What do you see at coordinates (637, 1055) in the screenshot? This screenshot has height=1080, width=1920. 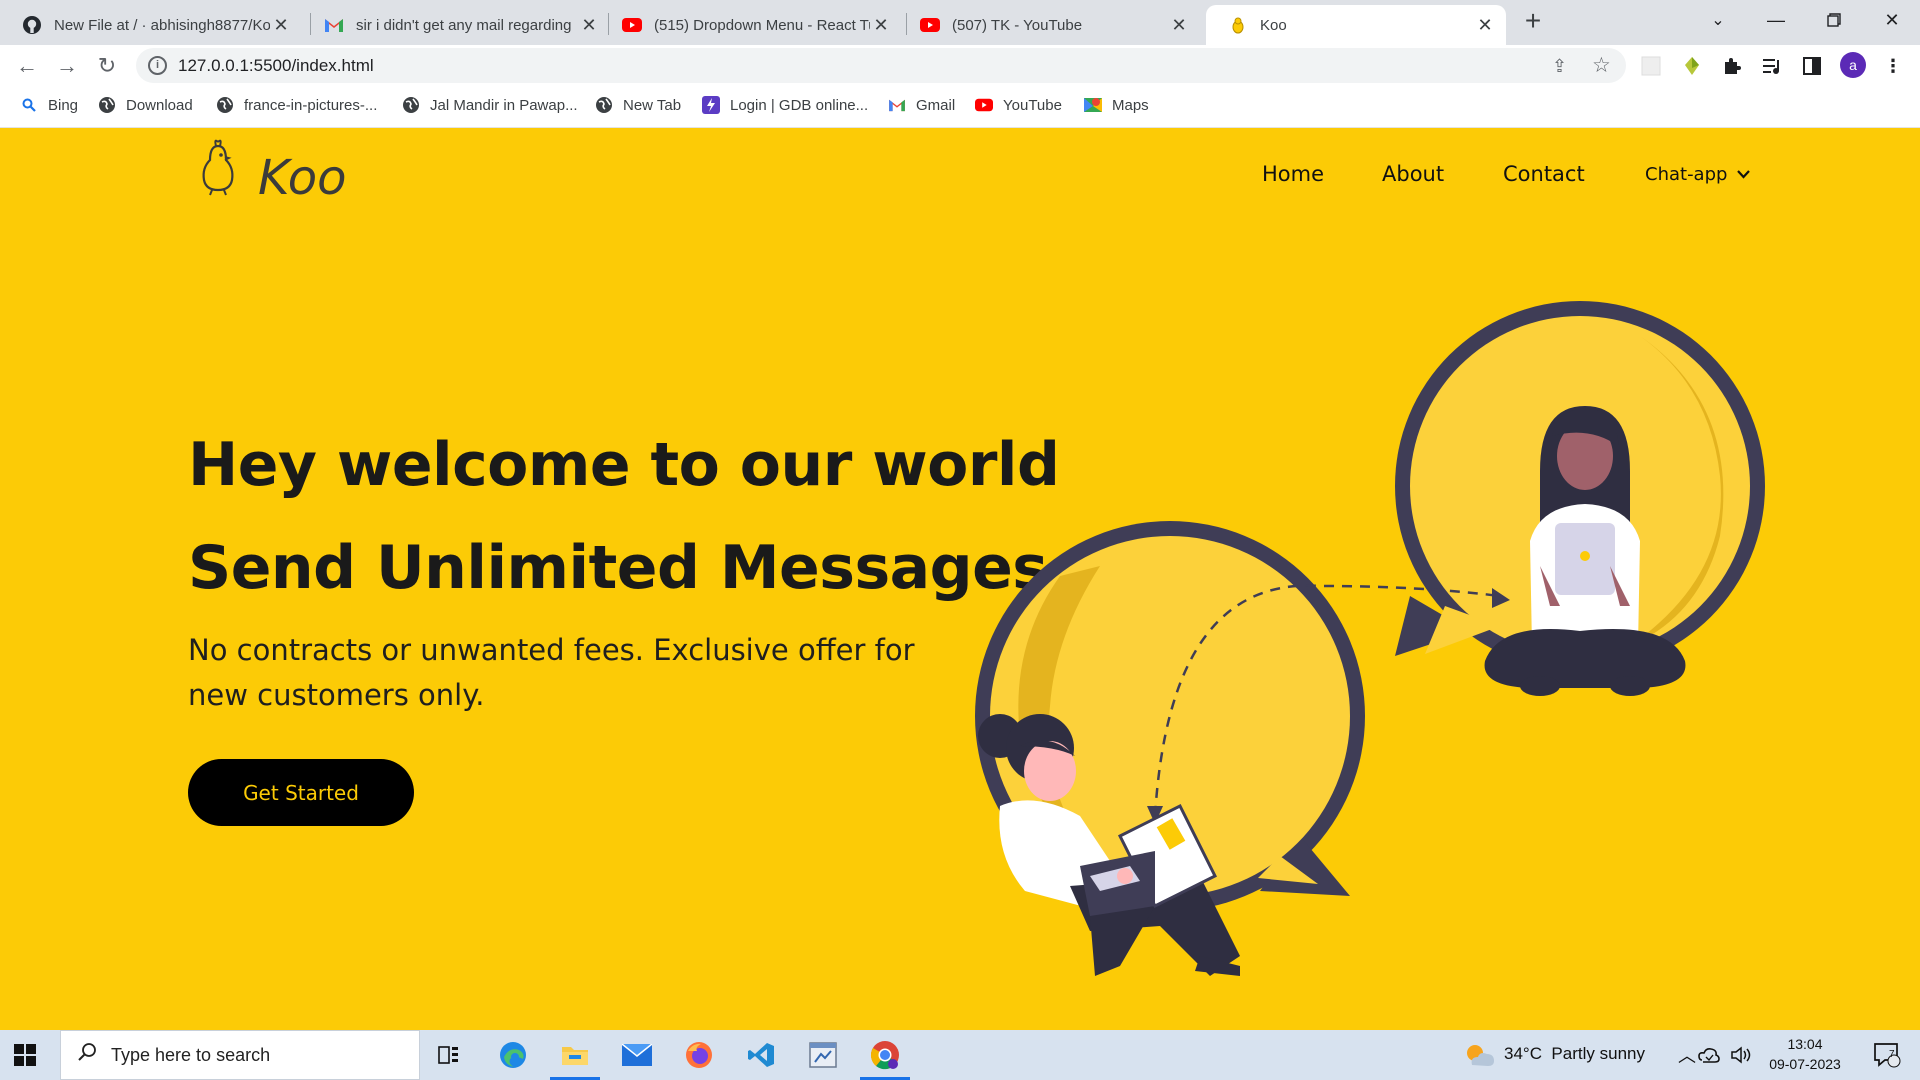 I see `mail-icon` at bounding box center [637, 1055].